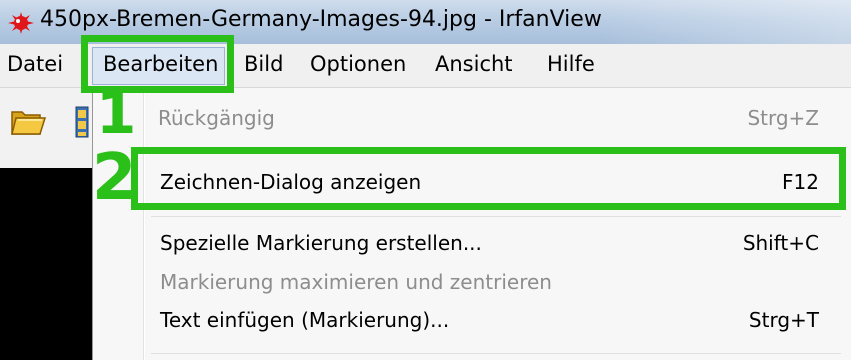  What do you see at coordinates (28, 121) in the screenshot?
I see `open-folder-icon` at bounding box center [28, 121].